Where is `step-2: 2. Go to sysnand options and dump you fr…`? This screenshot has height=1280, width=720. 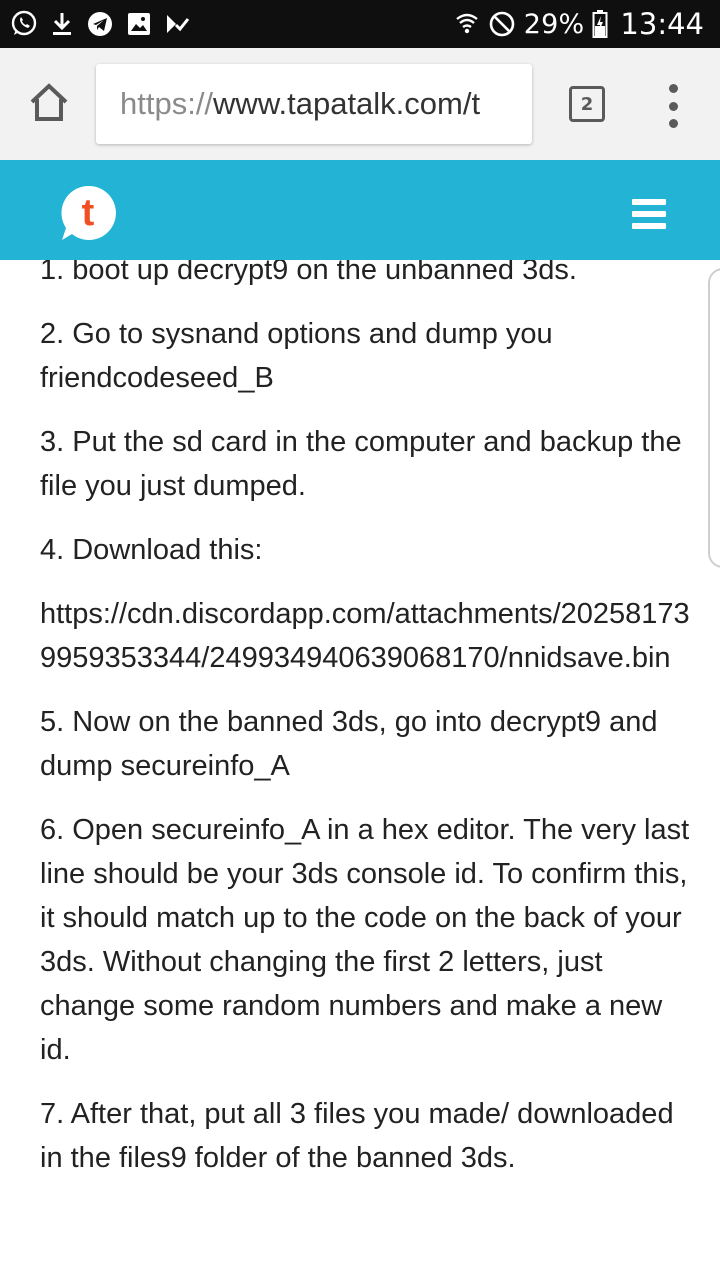
step-2: 2. Go to sysnand options and dump you fr… is located at coordinates (296, 356).